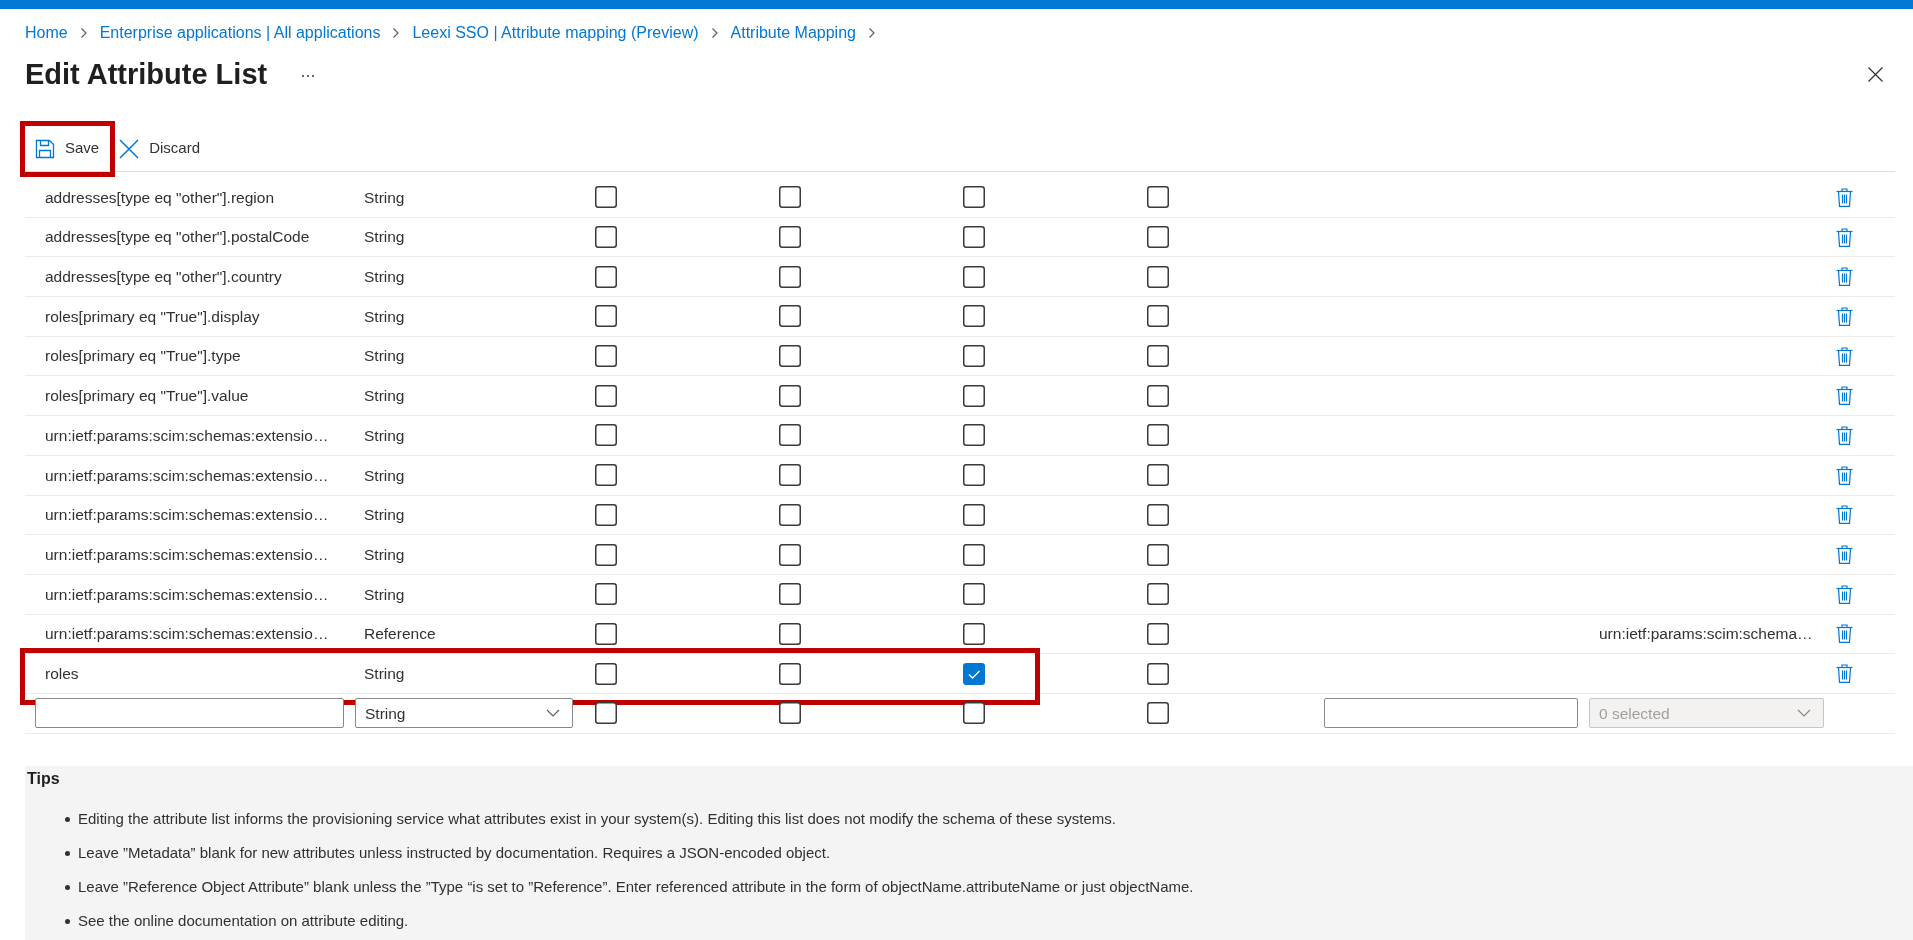 This screenshot has width=1913, height=940. Describe the element at coordinates (1451, 713) in the screenshot. I see `text-input` at that location.